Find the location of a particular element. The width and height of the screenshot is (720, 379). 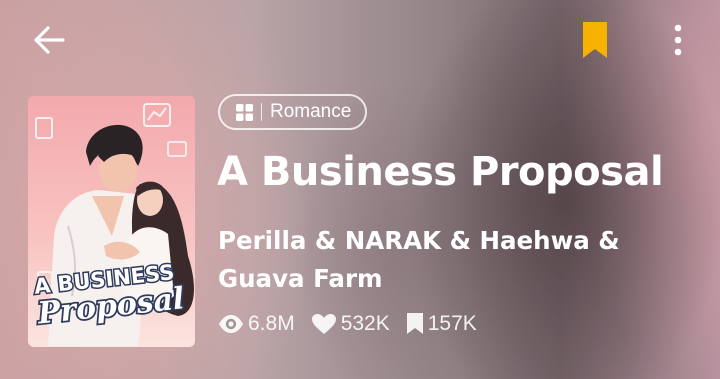

more-options-button is located at coordinates (678, 40).